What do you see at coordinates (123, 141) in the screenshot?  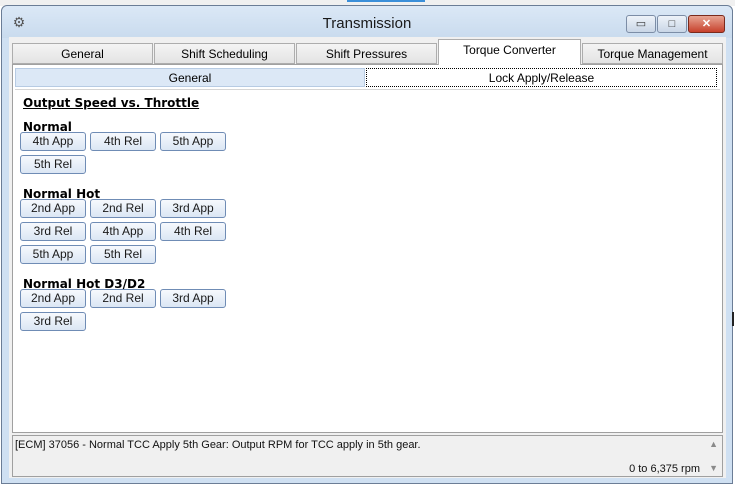 I see `normal-4th-rel-button: 4th Rel` at bounding box center [123, 141].